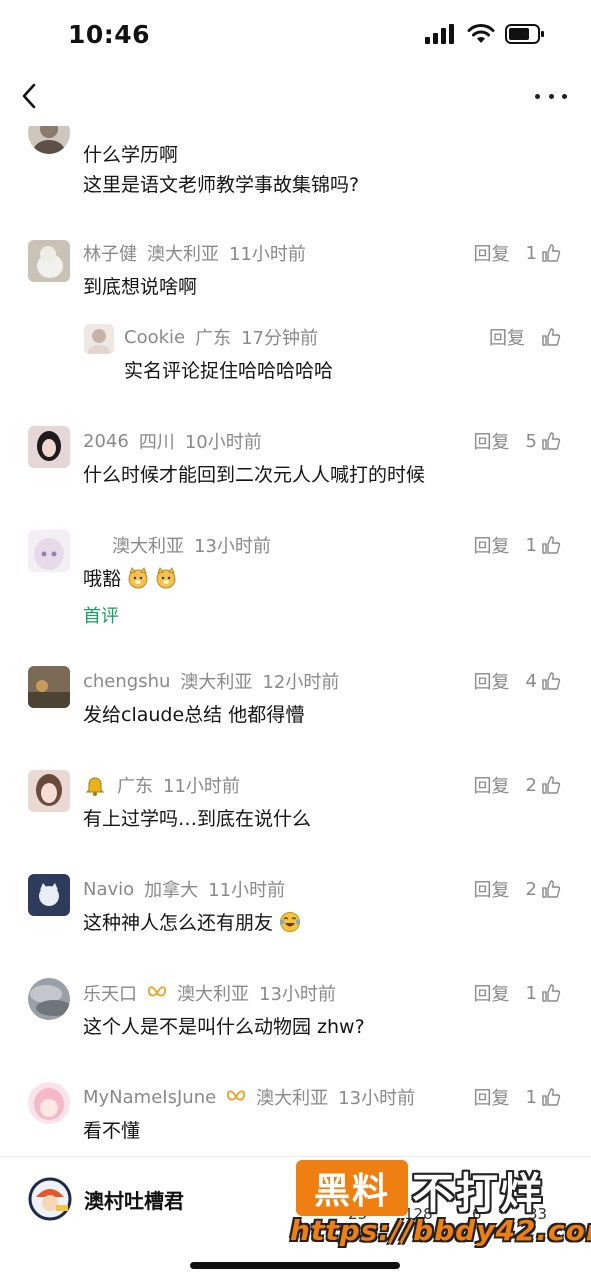  I want to click on comment-text: 这种神人怎么还有朋友, so click(192, 923).